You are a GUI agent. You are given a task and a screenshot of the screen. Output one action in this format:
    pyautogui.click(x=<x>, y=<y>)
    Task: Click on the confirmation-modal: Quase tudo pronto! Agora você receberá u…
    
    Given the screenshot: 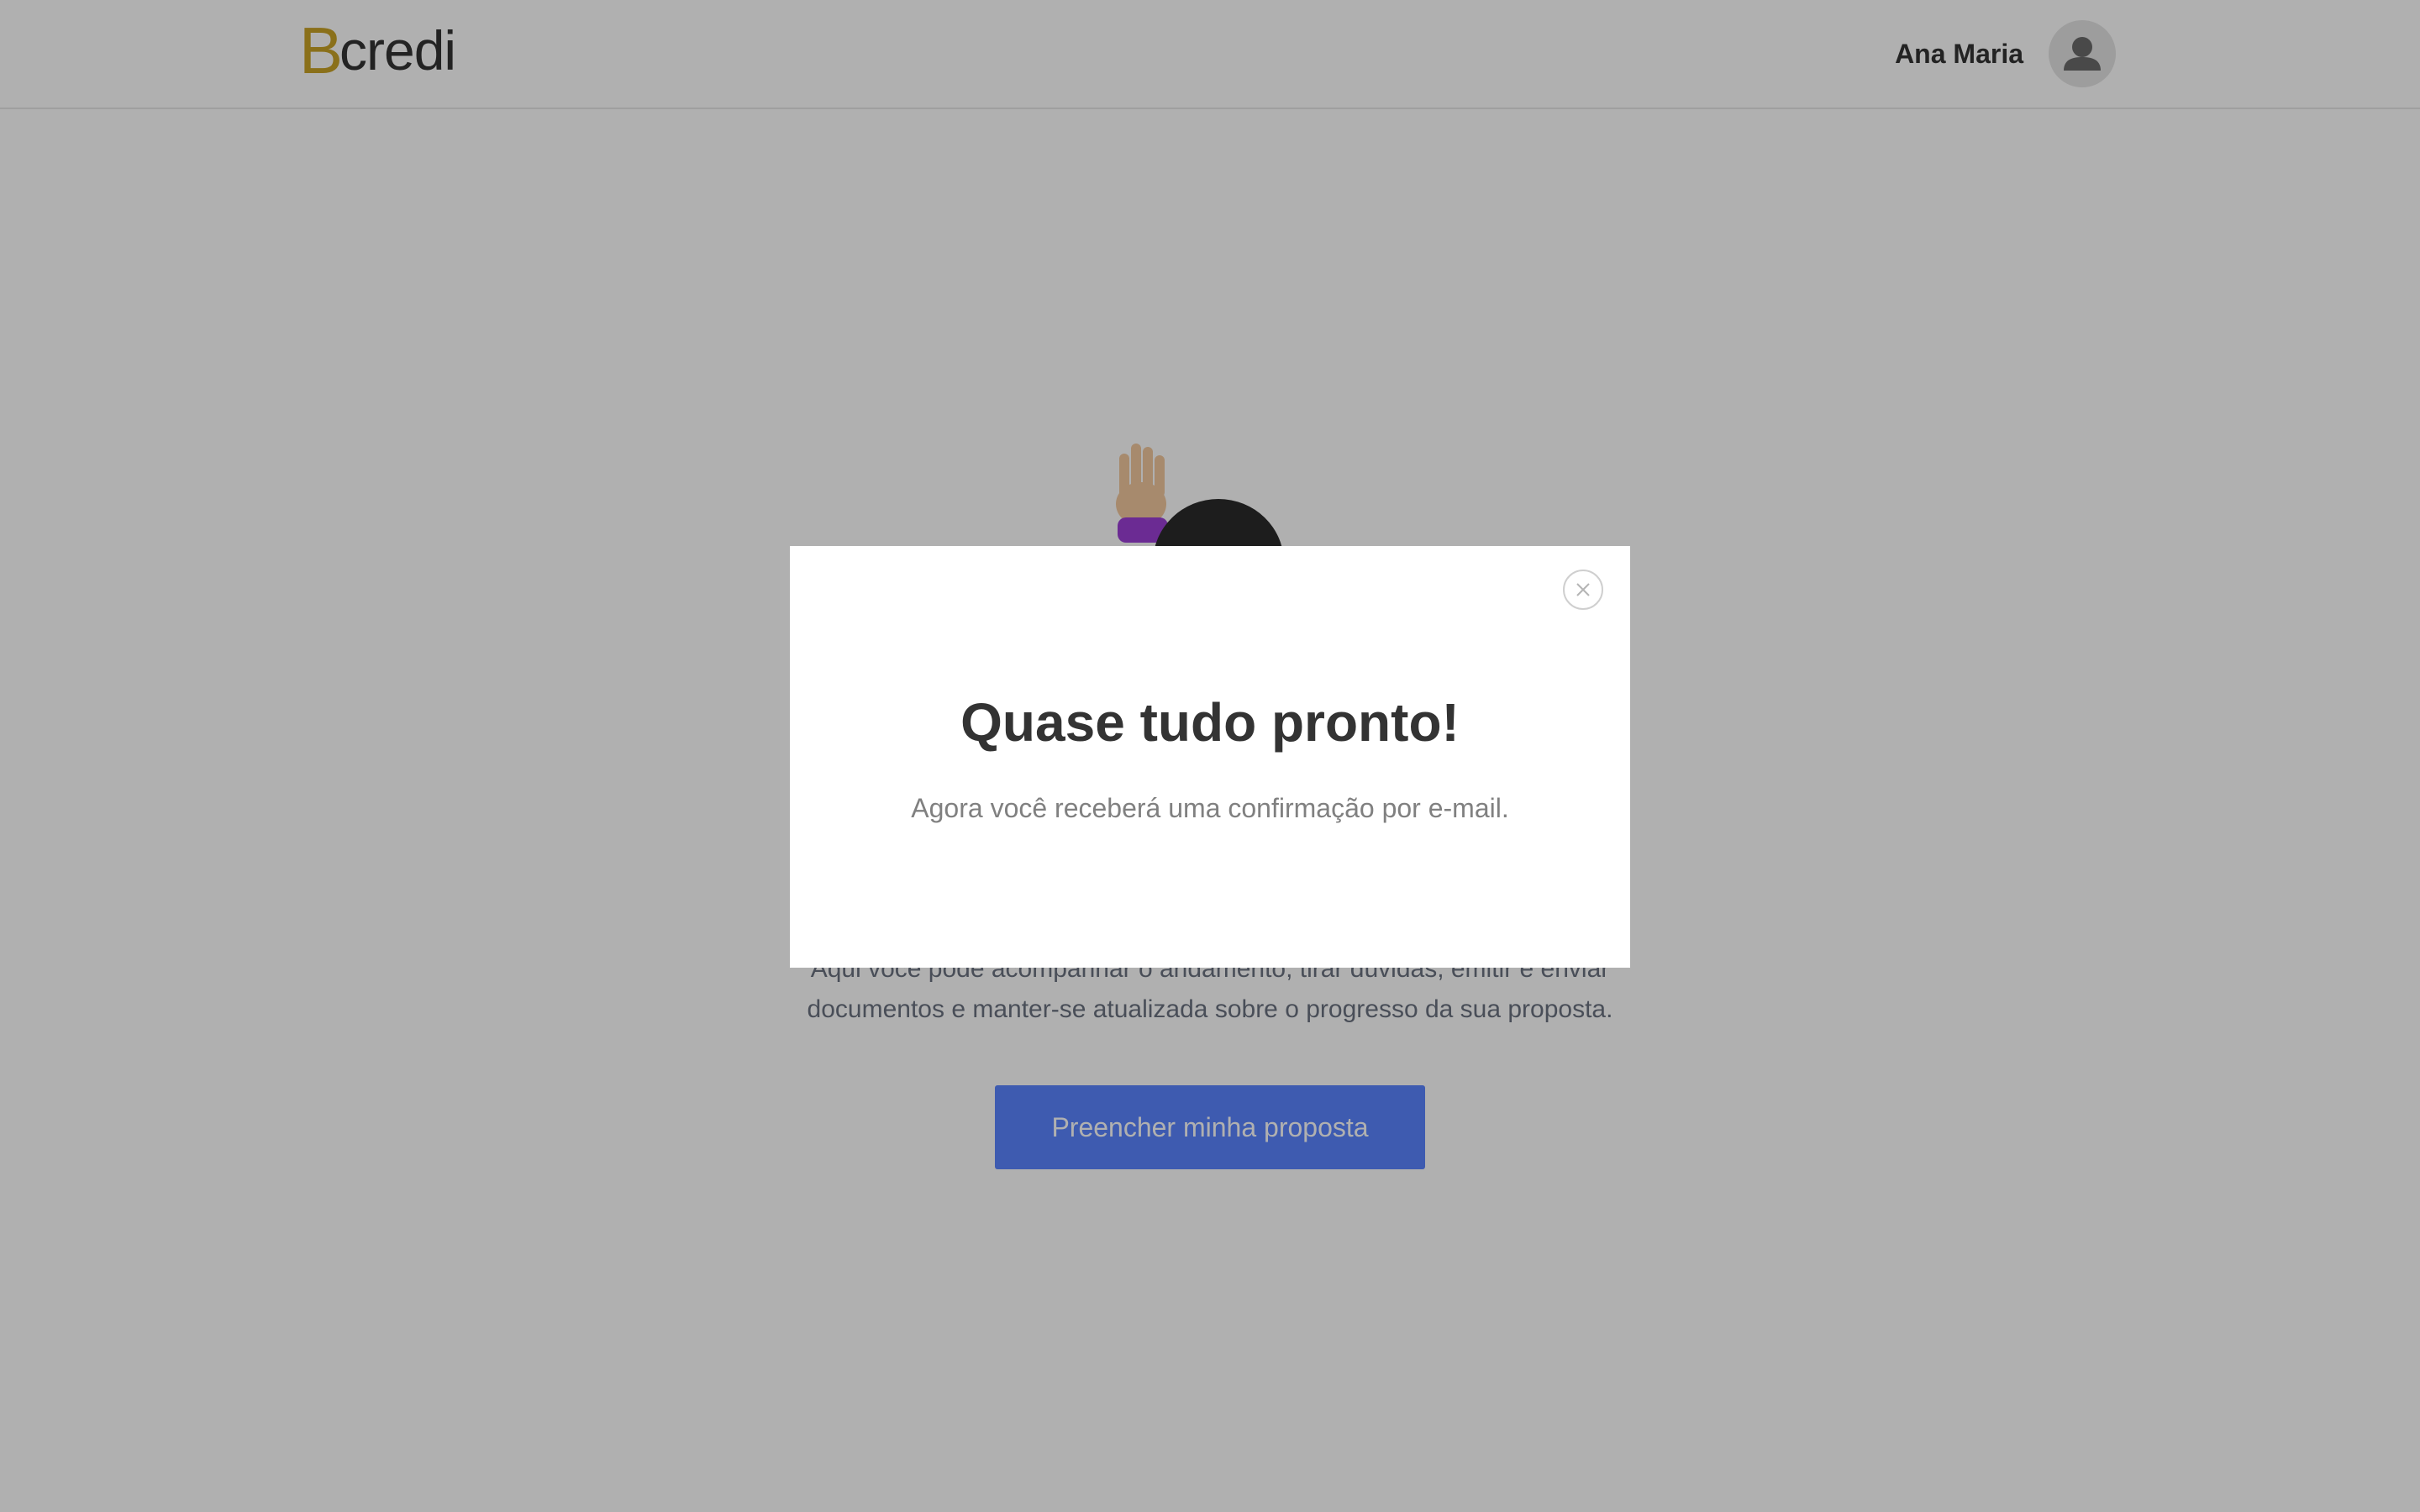 What is the action you would take?
    pyautogui.click(x=1210, y=757)
    